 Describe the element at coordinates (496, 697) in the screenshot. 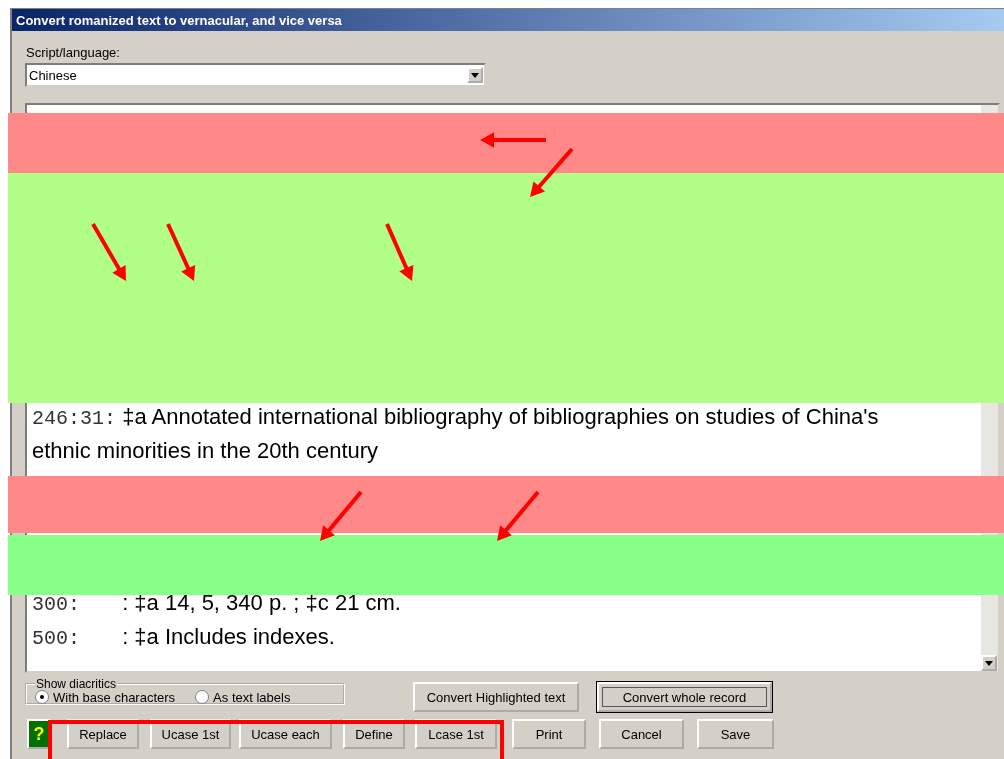

I see `convert-button: Convert Highlighted text` at that location.